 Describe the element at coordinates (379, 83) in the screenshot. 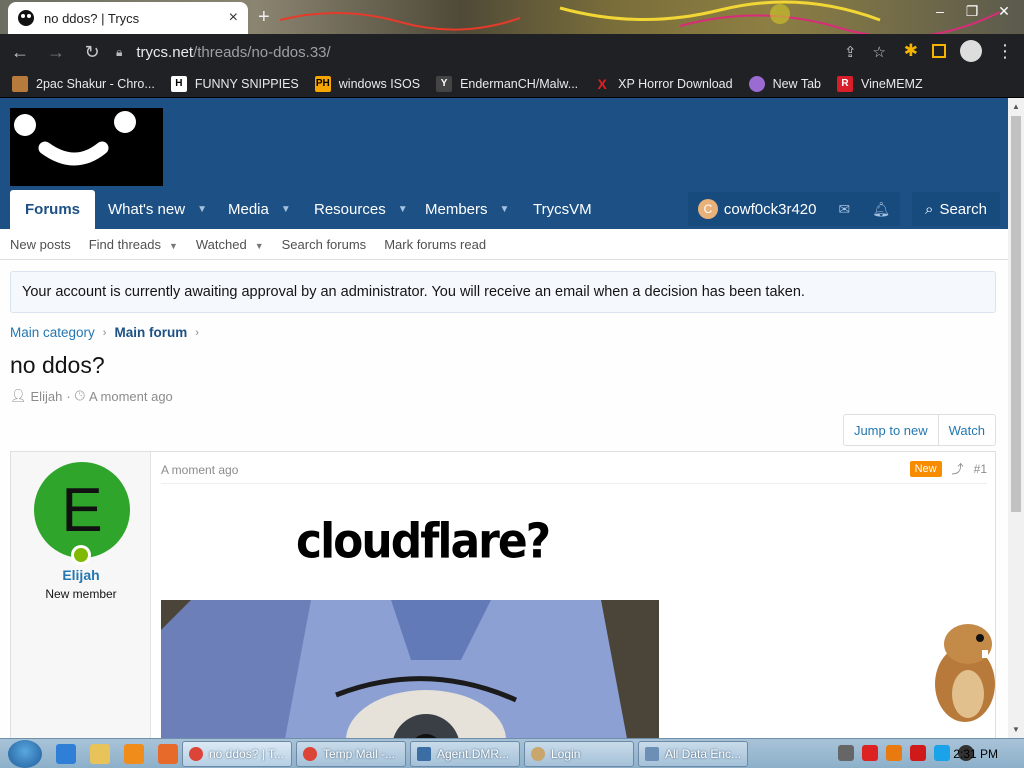

I see `bookmark-label: windows ISOS` at that location.